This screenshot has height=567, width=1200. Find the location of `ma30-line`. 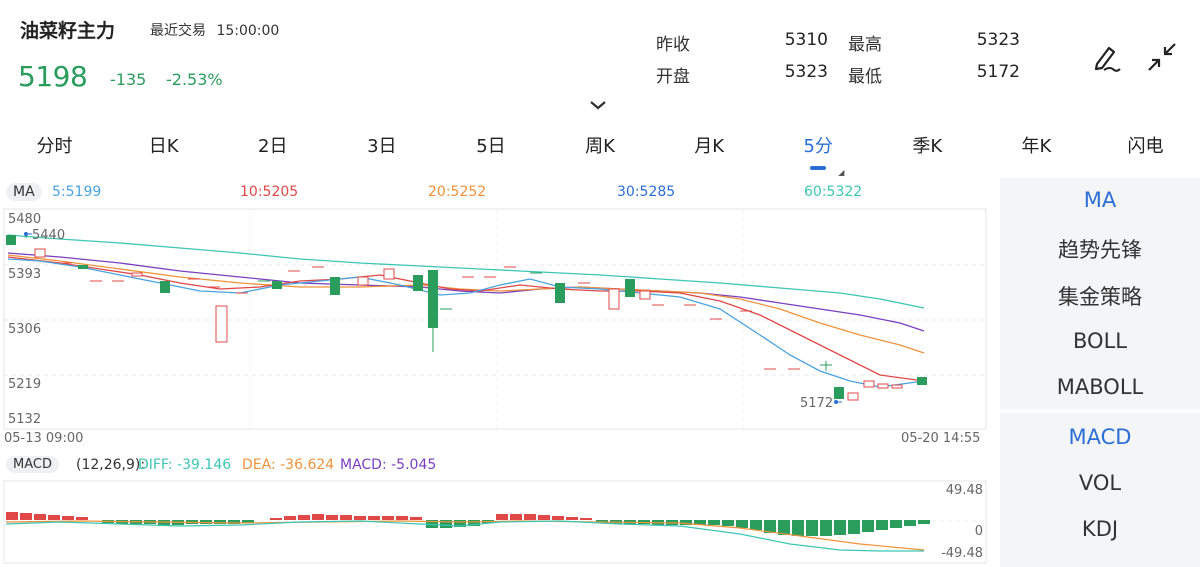

ma30-line is located at coordinates (466, 292).